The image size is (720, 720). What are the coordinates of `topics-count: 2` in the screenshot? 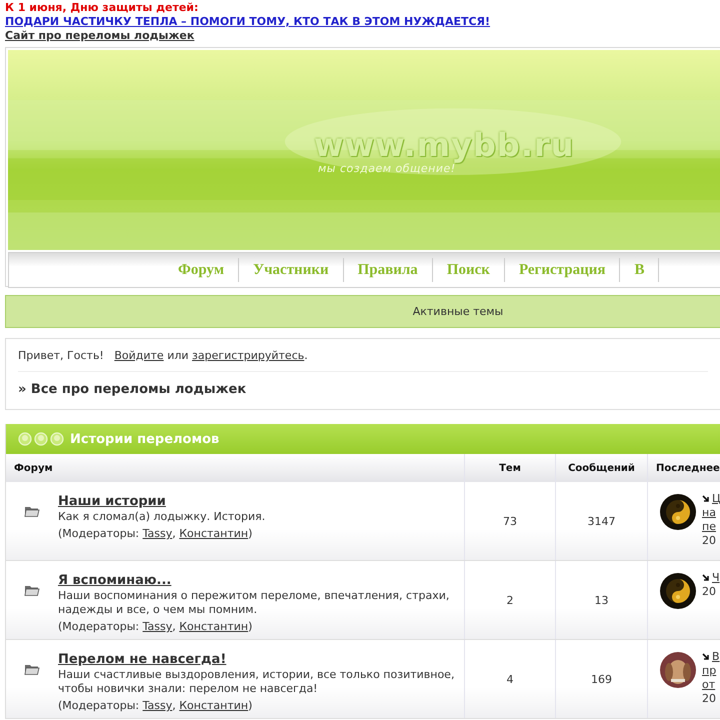 It's located at (510, 600).